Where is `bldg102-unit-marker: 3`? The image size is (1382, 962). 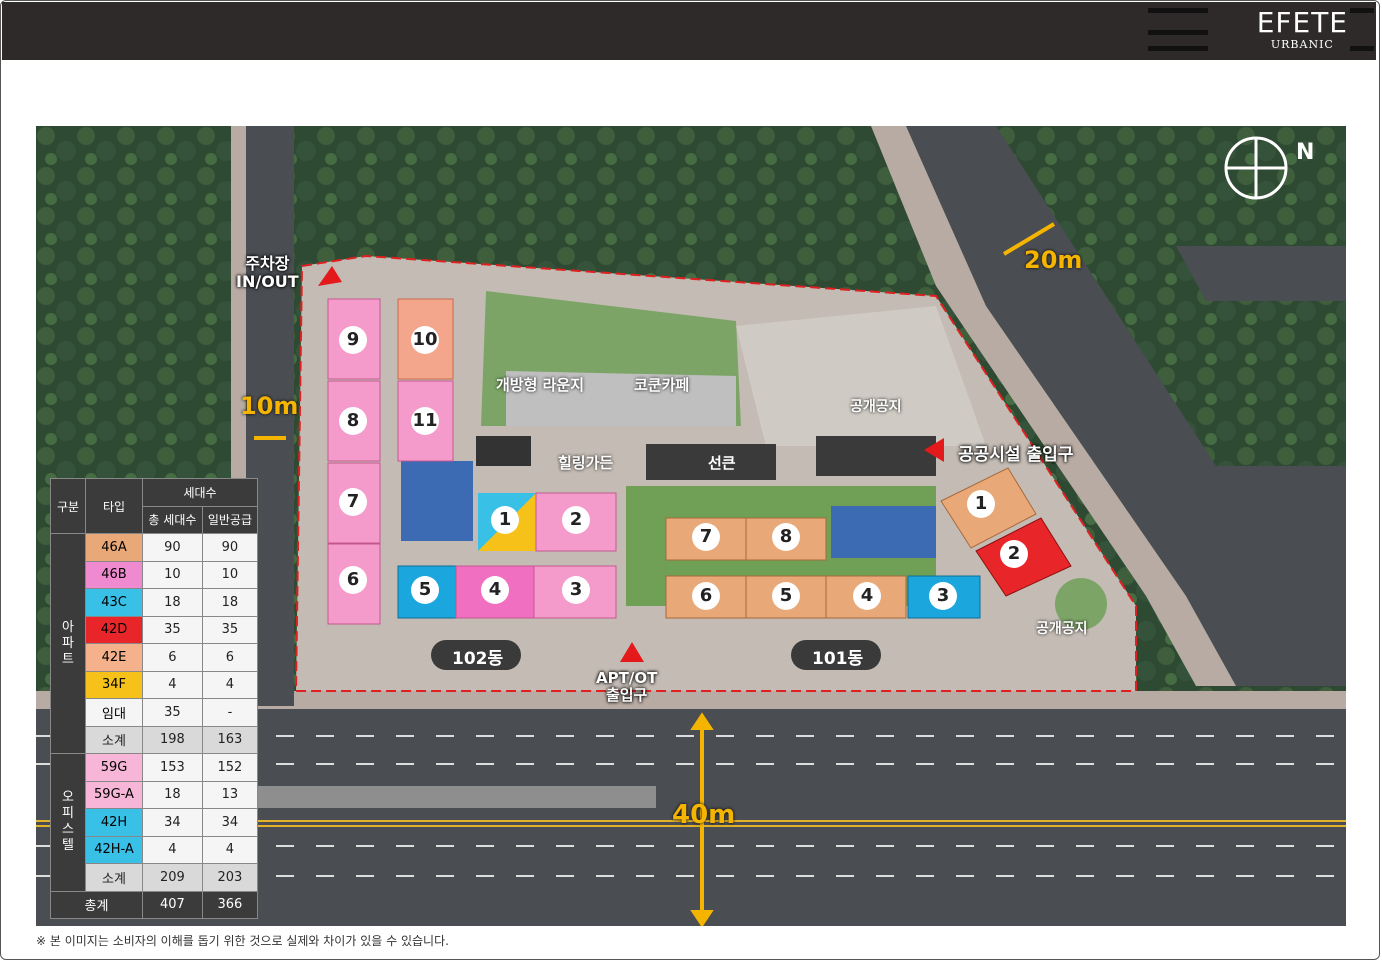 bldg102-unit-marker: 3 is located at coordinates (576, 590).